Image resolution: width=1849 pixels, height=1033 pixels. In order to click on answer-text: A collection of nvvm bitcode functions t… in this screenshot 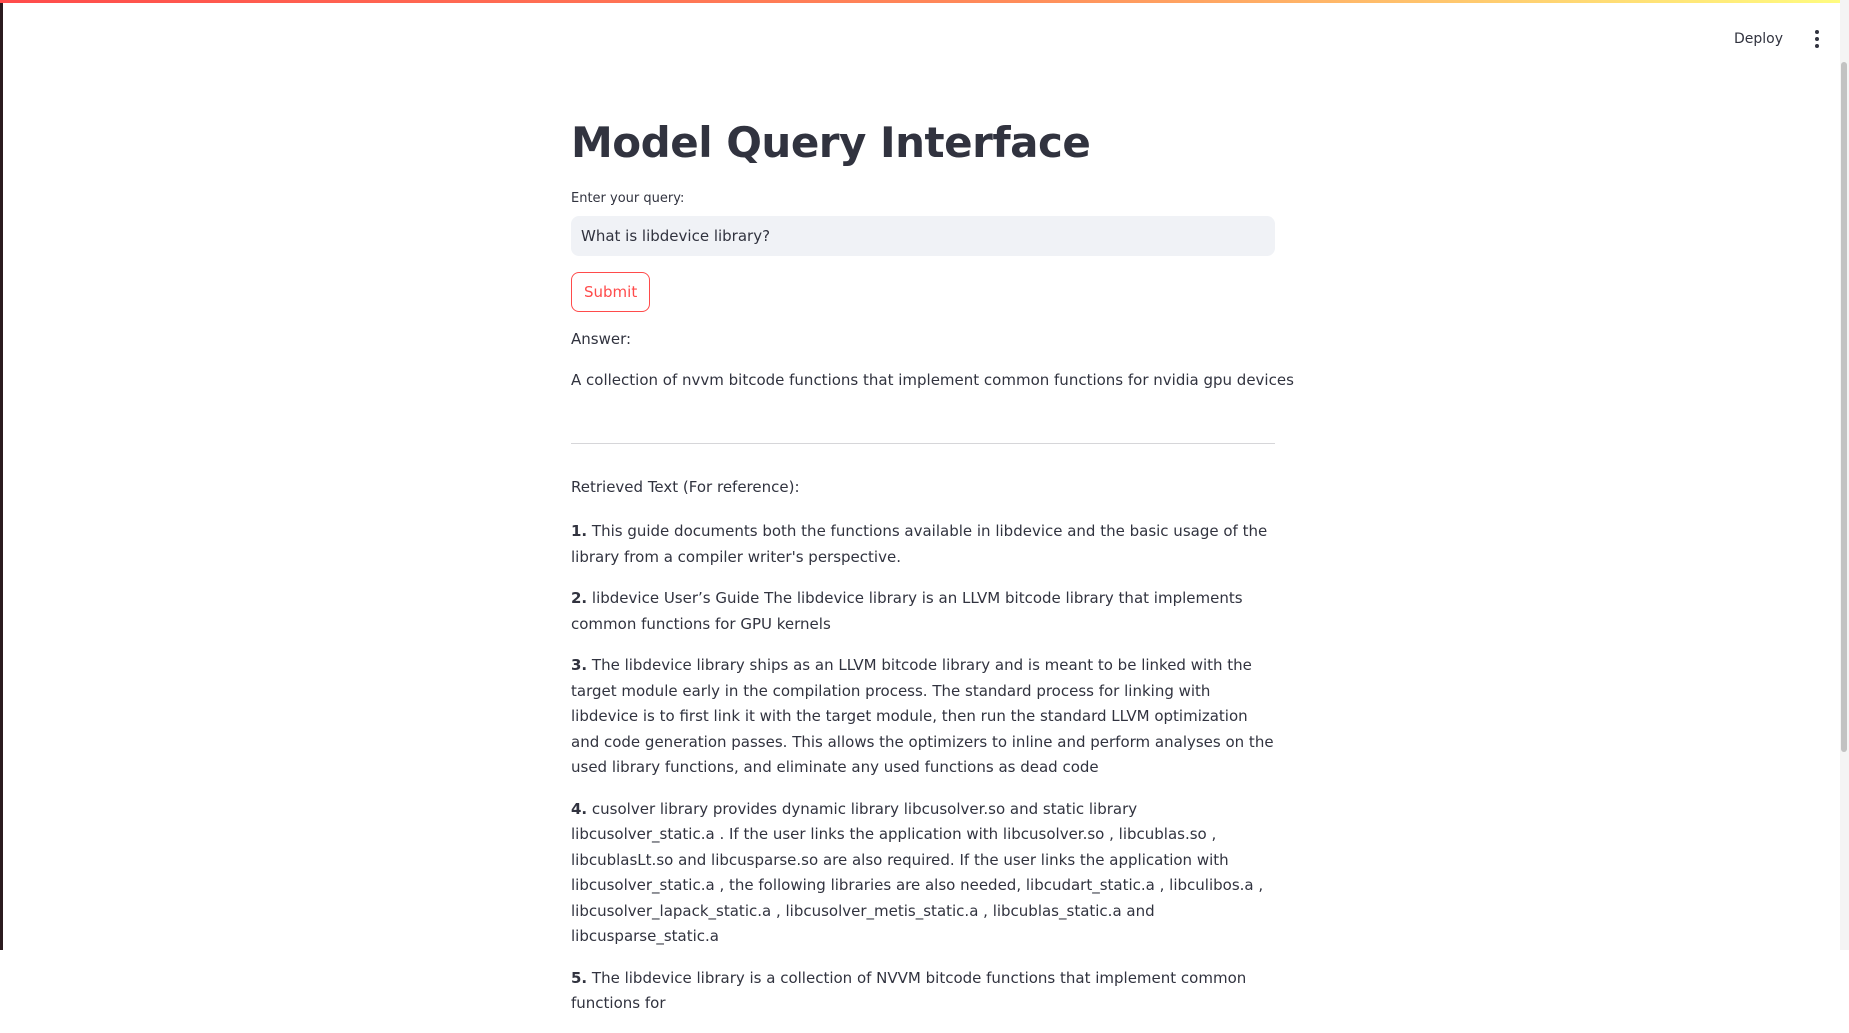, I will do `click(932, 380)`.